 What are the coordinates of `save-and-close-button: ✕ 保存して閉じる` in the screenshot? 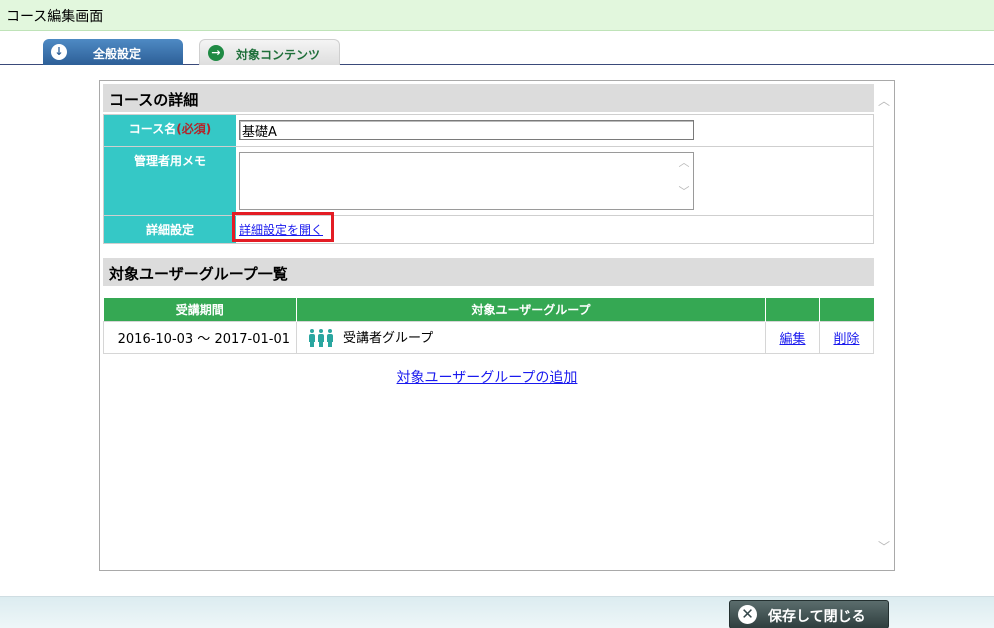 It's located at (809, 614).